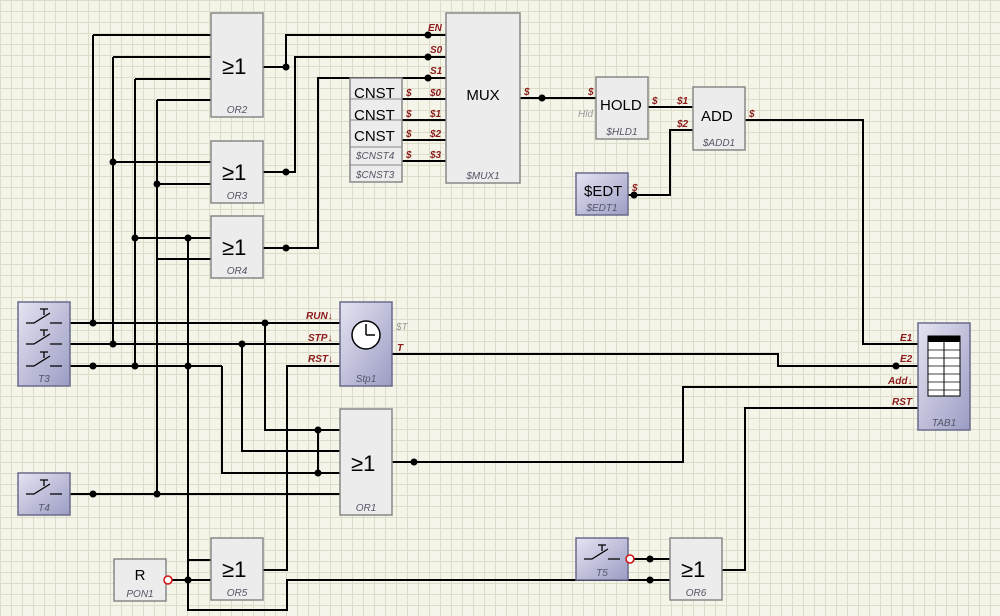 The height and width of the screenshot is (616, 1000). What do you see at coordinates (906, 359) in the screenshot?
I see `tab-pin-e2: E2` at bounding box center [906, 359].